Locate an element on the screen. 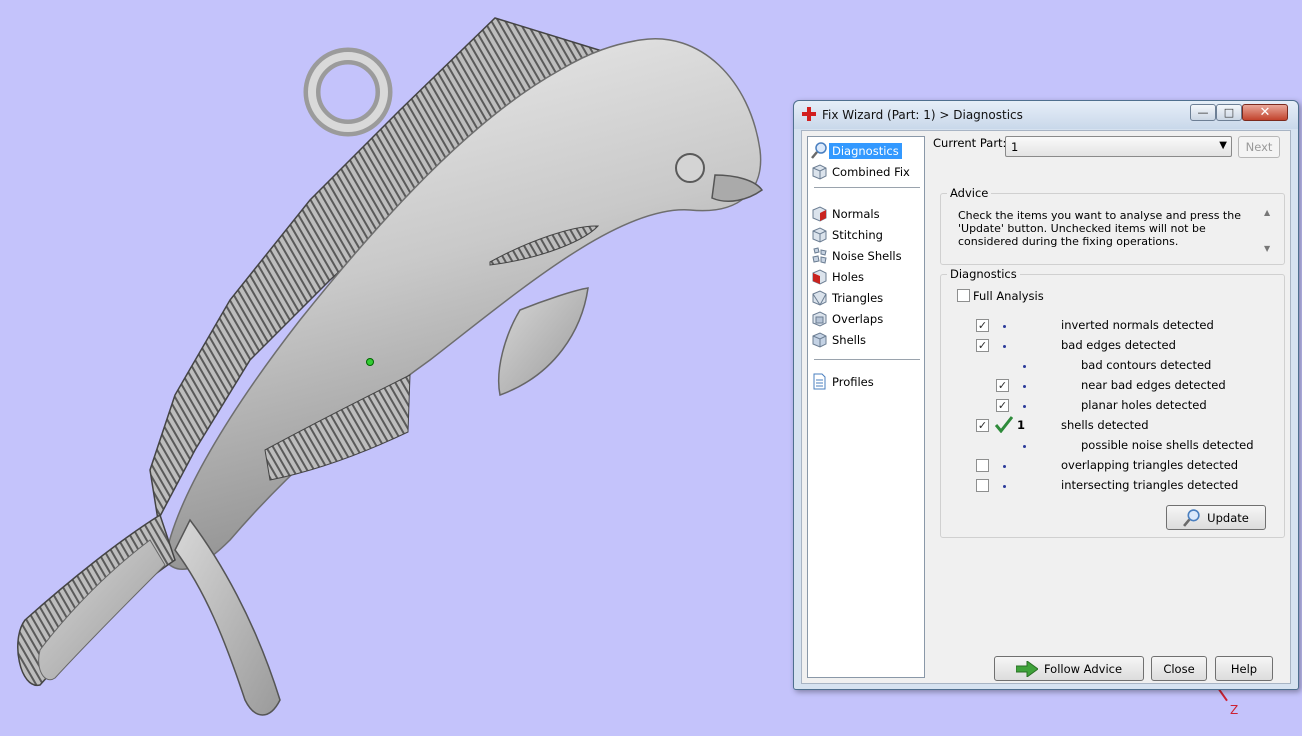 This screenshot has width=1302, height=736. title-bar: Fix Wizard (Part: 1) > Diagnostics — □ ✕ is located at coordinates (1046, 115).